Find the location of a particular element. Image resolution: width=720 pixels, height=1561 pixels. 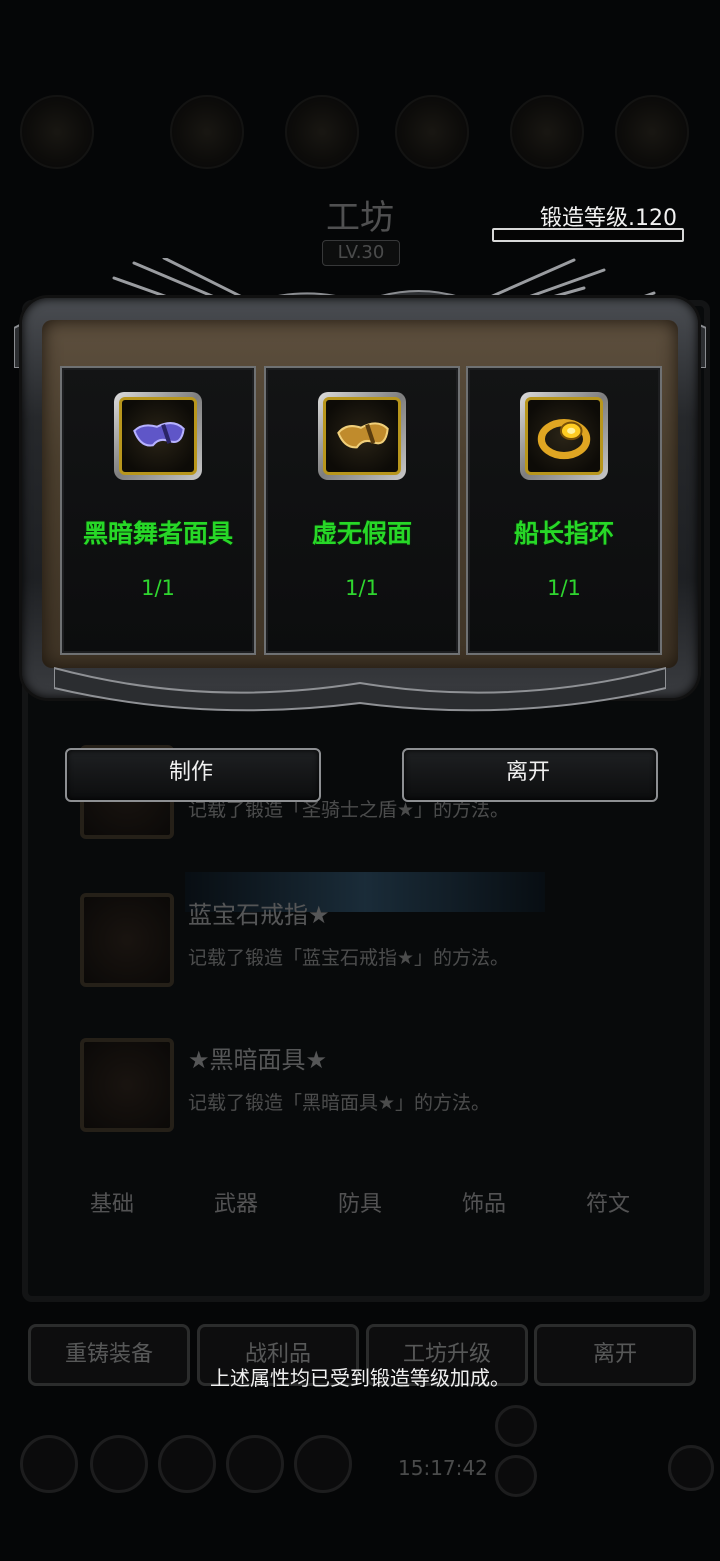

item-name: 虚无假面 is located at coordinates (361, 533).